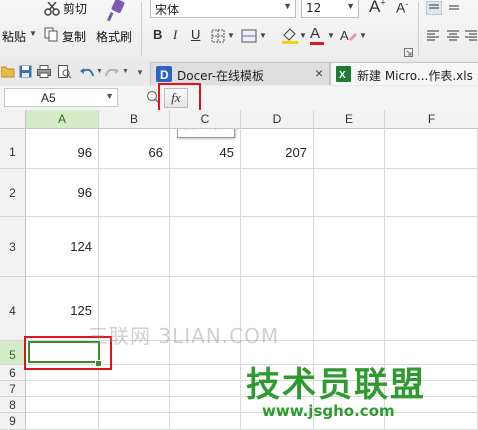 Image resolution: width=478 pixels, height=430 pixels. What do you see at coordinates (112, 72) in the screenshot?
I see `redo-icon` at bounding box center [112, 72].